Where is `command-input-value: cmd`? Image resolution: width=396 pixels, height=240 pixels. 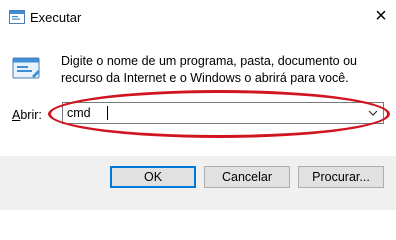 command-input-value: cmd is located at coordinates (79, 113).